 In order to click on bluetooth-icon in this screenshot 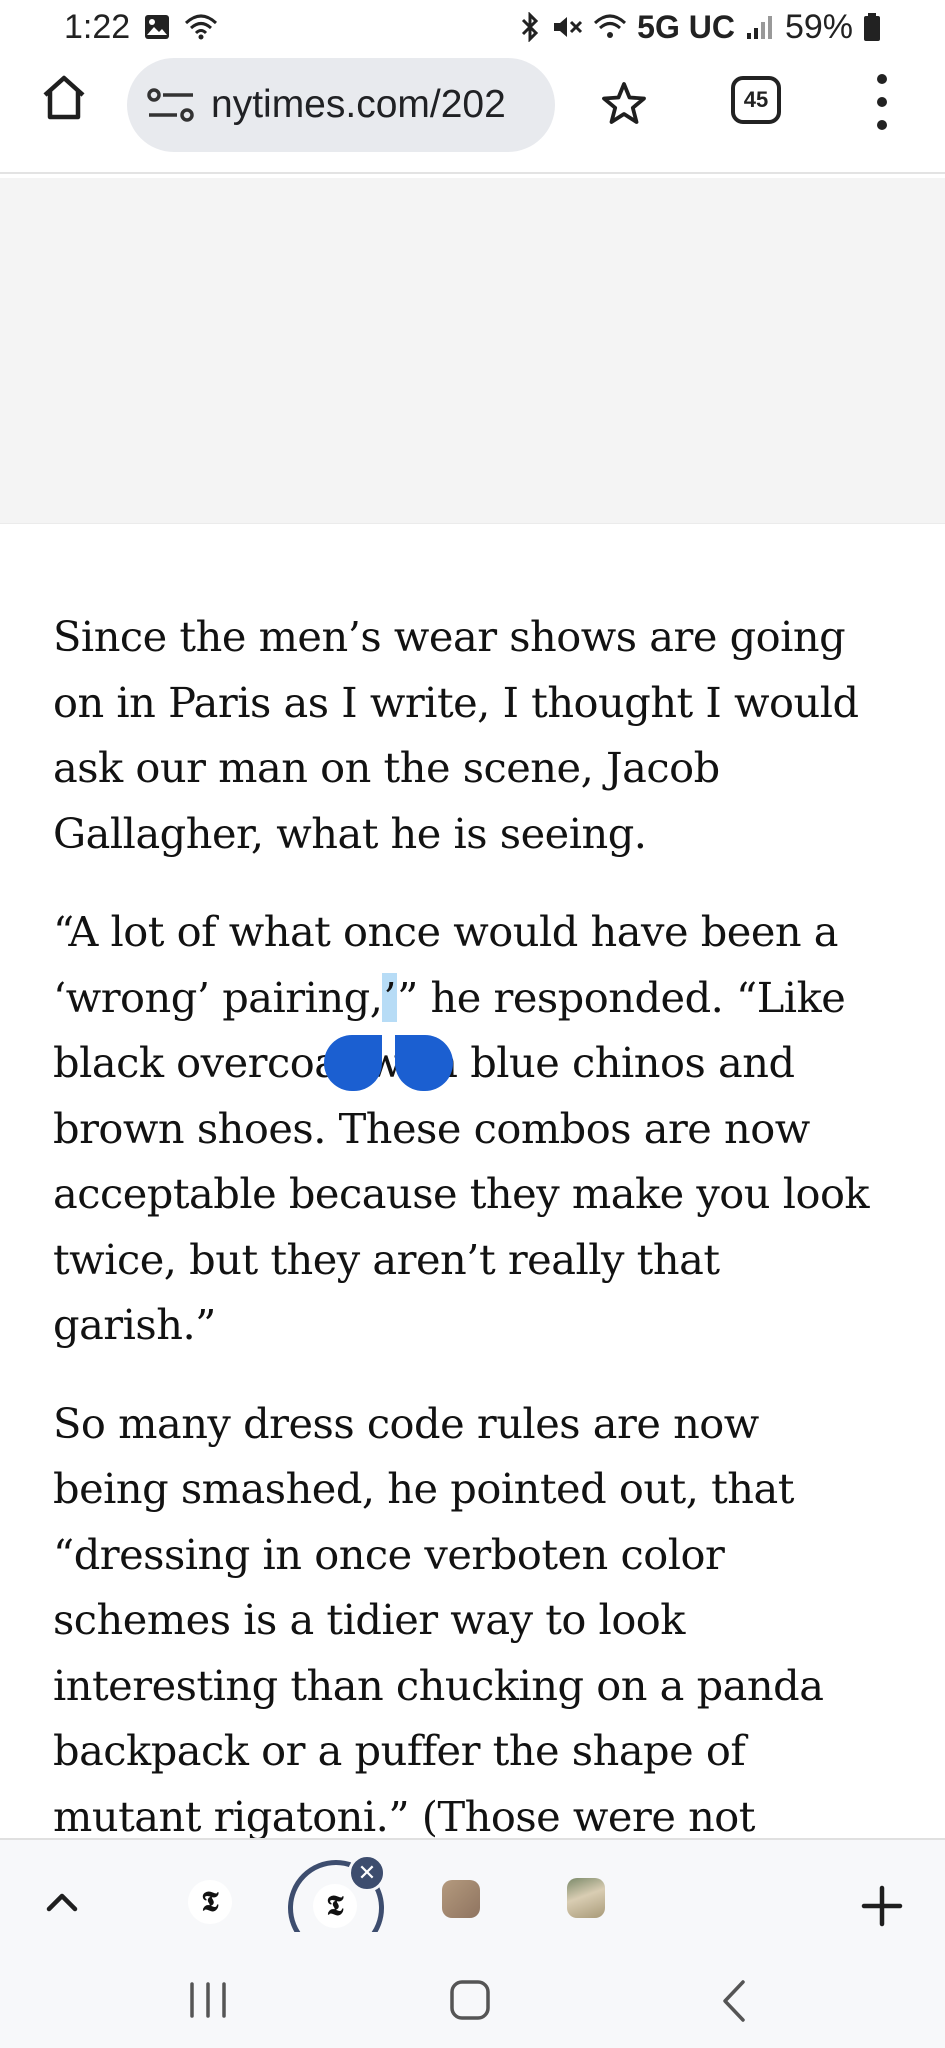, I will do `click(530, 27)`.